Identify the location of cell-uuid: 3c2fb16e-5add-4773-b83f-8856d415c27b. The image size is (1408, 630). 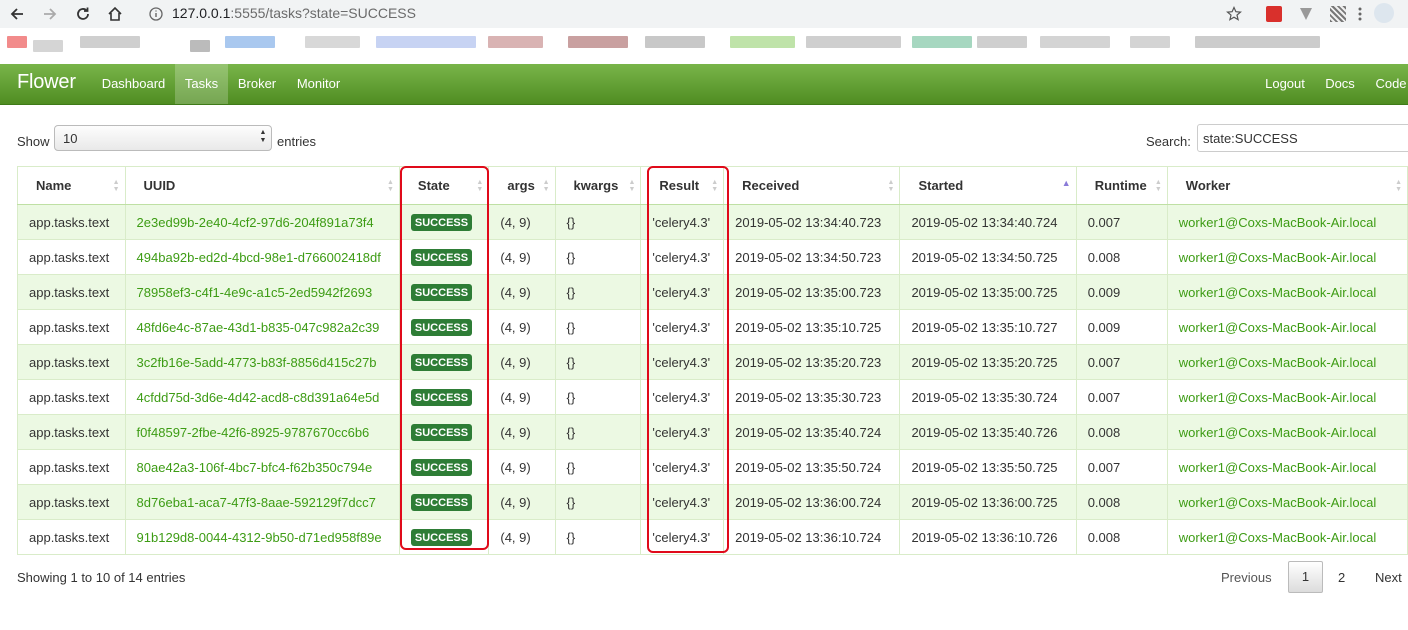
(262, 362).